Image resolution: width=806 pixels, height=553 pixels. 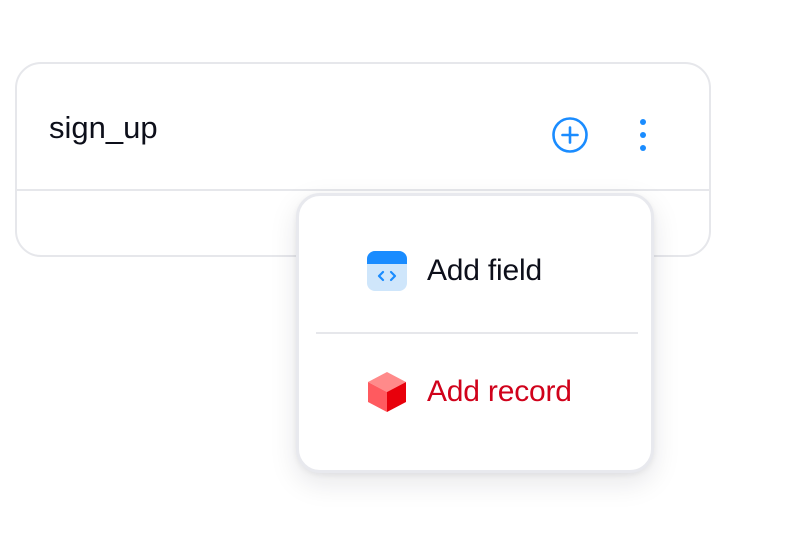 I want to click on more-options-button, so click(x=643, y=136).